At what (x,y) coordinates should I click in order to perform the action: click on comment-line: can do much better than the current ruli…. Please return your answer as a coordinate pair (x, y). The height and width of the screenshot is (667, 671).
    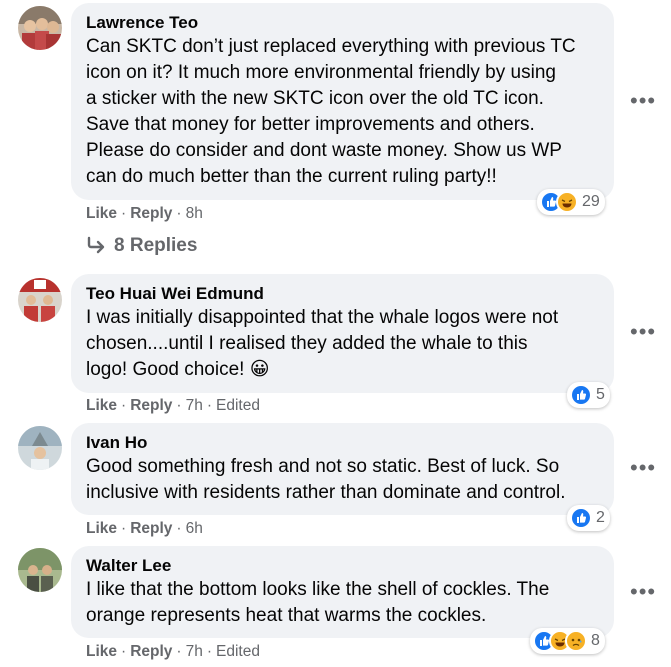
    Looking at the image, I should click on (291, 176).